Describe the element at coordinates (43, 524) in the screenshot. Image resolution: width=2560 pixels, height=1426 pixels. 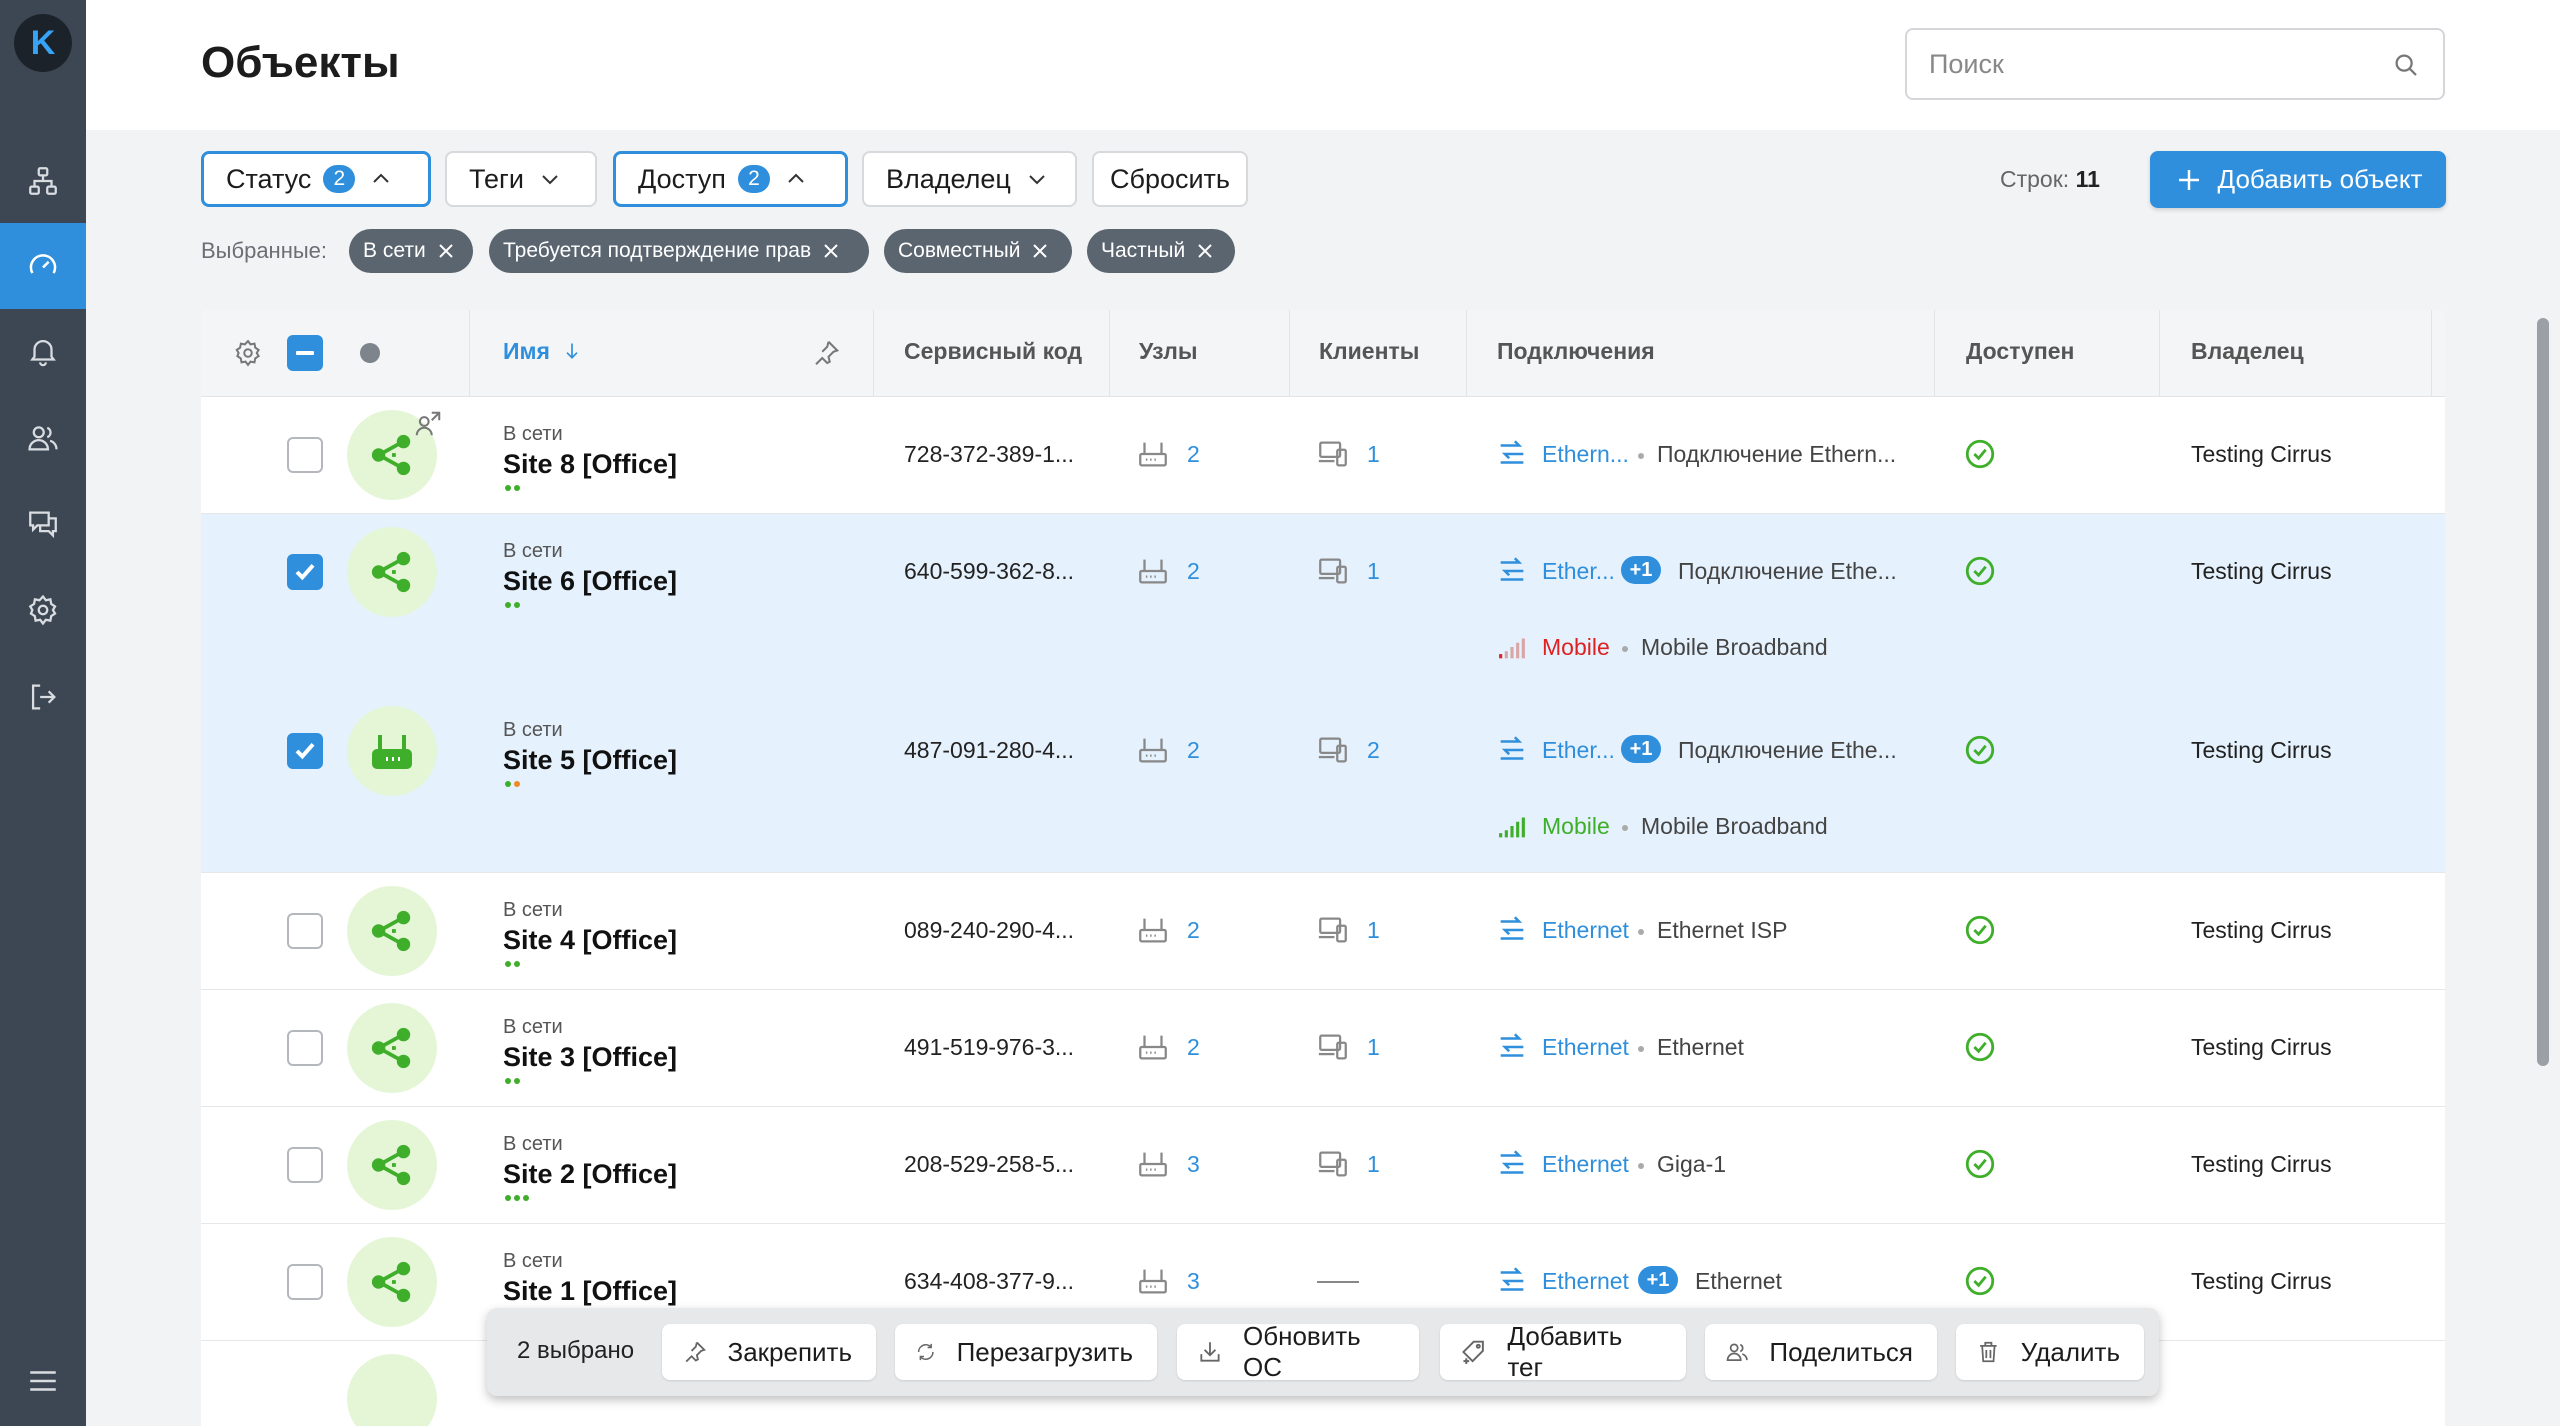
I see `nav-messages` at that location.